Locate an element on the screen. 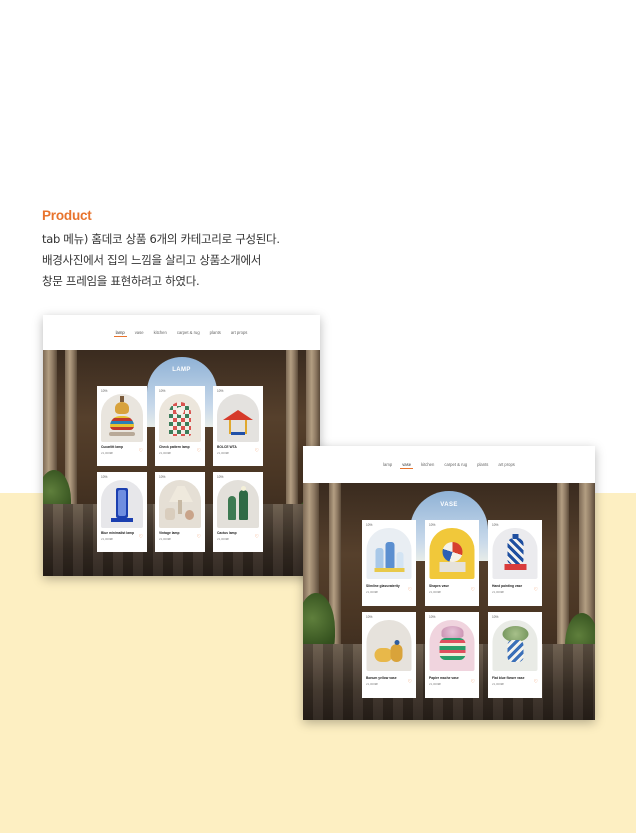 This screenshot has width=636, height=833. product-card: 10% Check pattern lamp 21,000₩ ♡ is located at coordinates (180, 426).